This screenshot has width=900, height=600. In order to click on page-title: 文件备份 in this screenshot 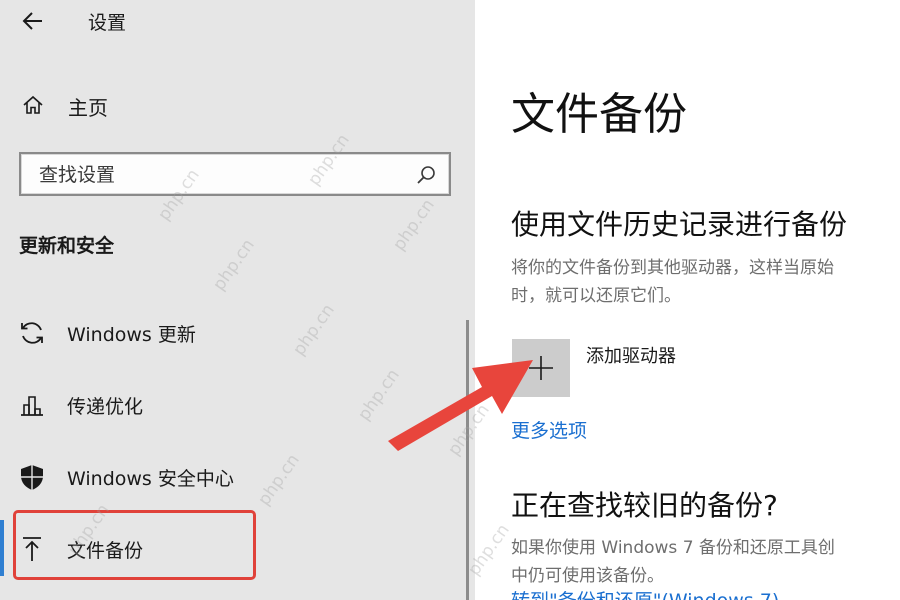, I will do `click(599, 114)`.